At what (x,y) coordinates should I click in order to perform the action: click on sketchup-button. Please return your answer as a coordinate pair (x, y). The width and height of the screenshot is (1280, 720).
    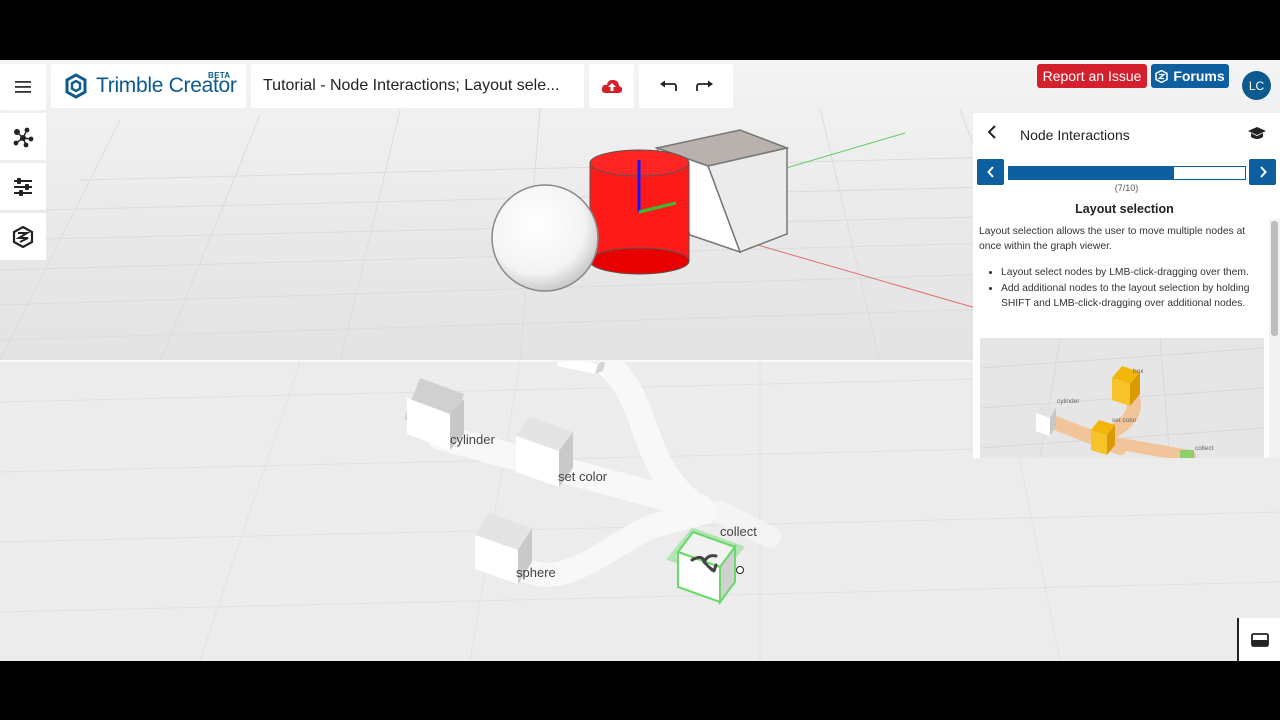
    Looking at the image, I should click on (23, 236).